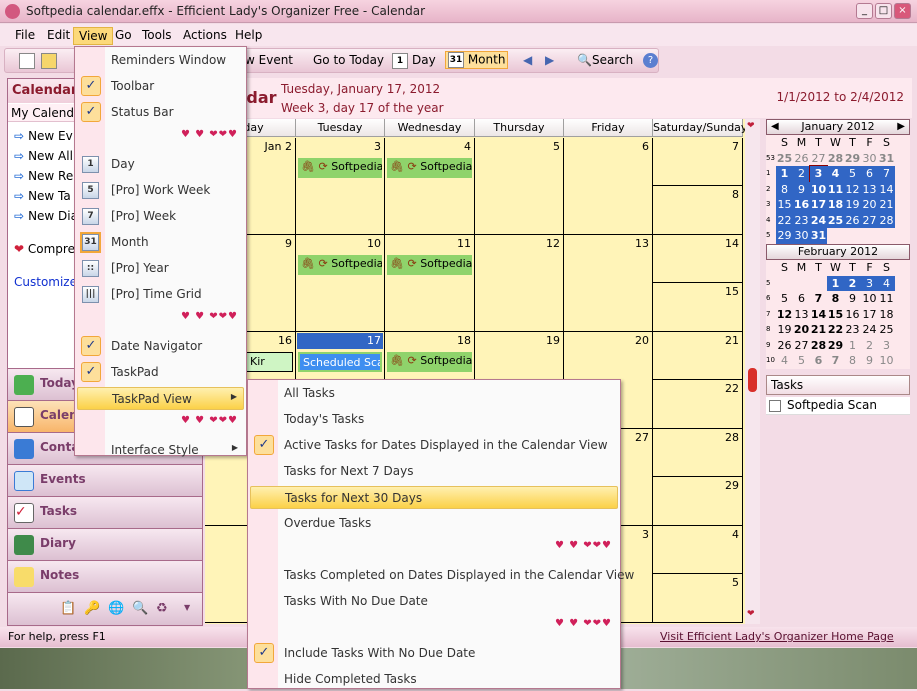 Image resolution: width=917 pixels, height=691 pixels. What do you see at coordinates (835, 330) in the screenshot?
I see `mini-day: 22` at bounding box center [835, 330].